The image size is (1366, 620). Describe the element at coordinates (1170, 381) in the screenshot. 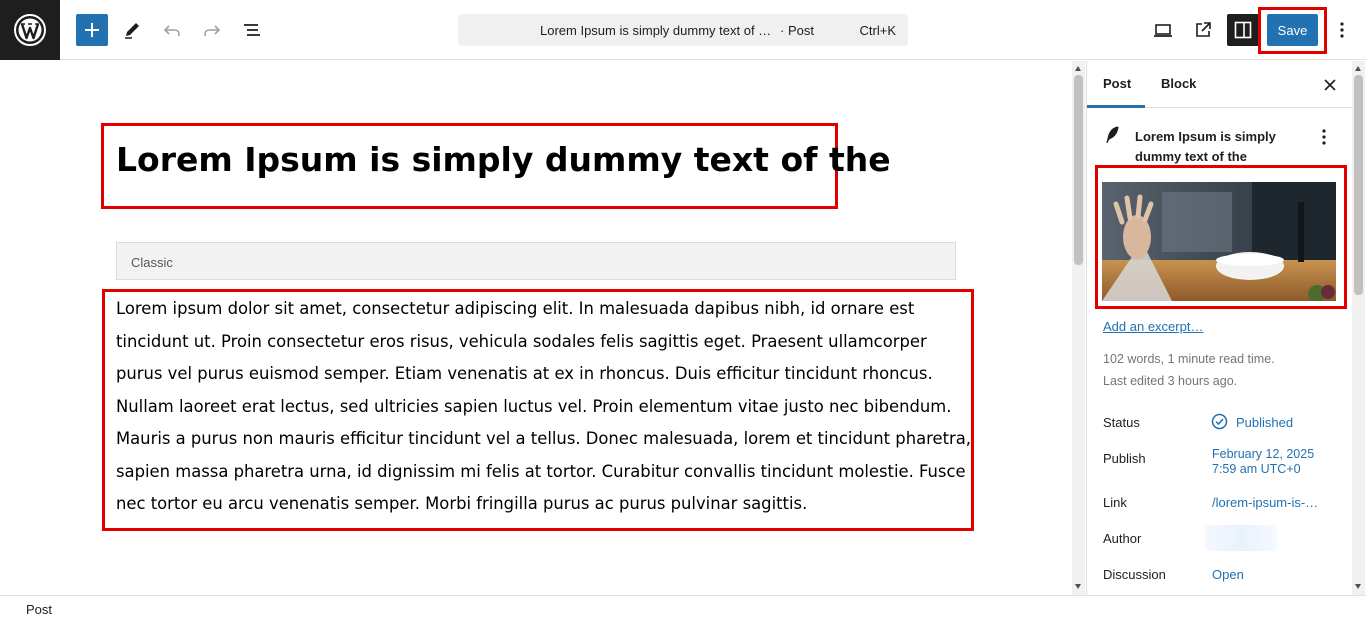

I see `last-edited: Last edited 3 hours ago.` at that location.